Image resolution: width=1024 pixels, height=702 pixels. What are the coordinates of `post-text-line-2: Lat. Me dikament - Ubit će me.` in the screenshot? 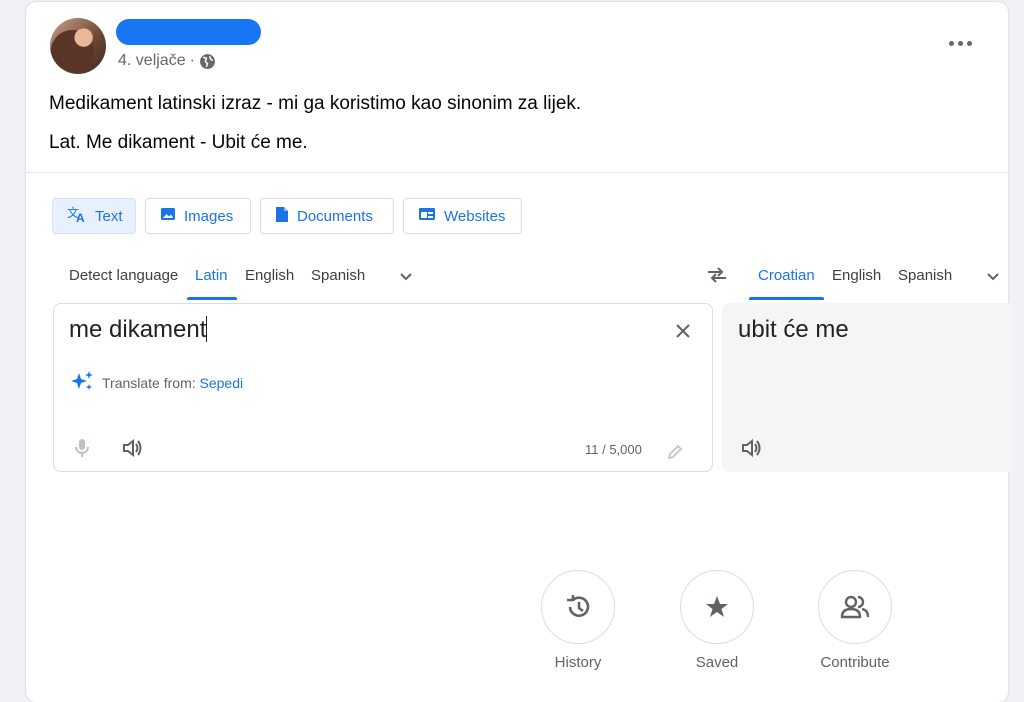 It's located at (178, 142).